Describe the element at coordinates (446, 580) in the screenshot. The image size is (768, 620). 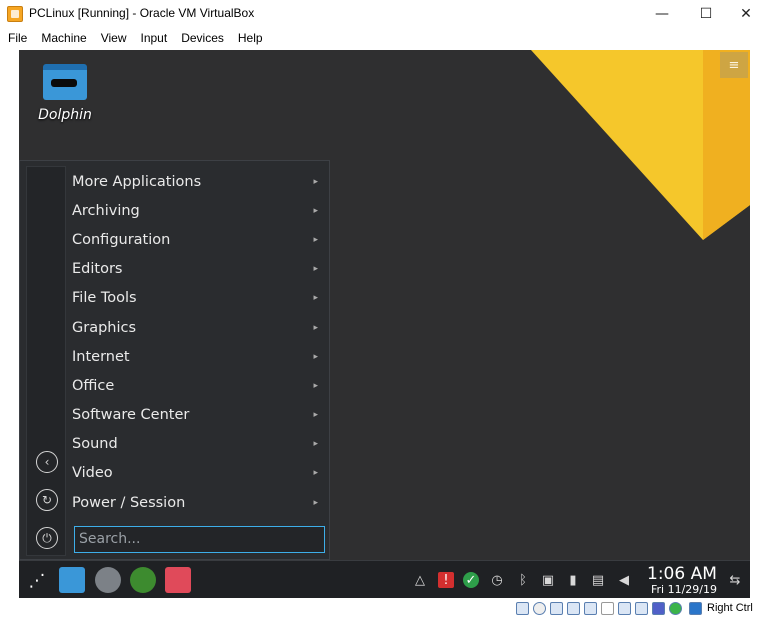
I see `alert-icon: !` at that location.